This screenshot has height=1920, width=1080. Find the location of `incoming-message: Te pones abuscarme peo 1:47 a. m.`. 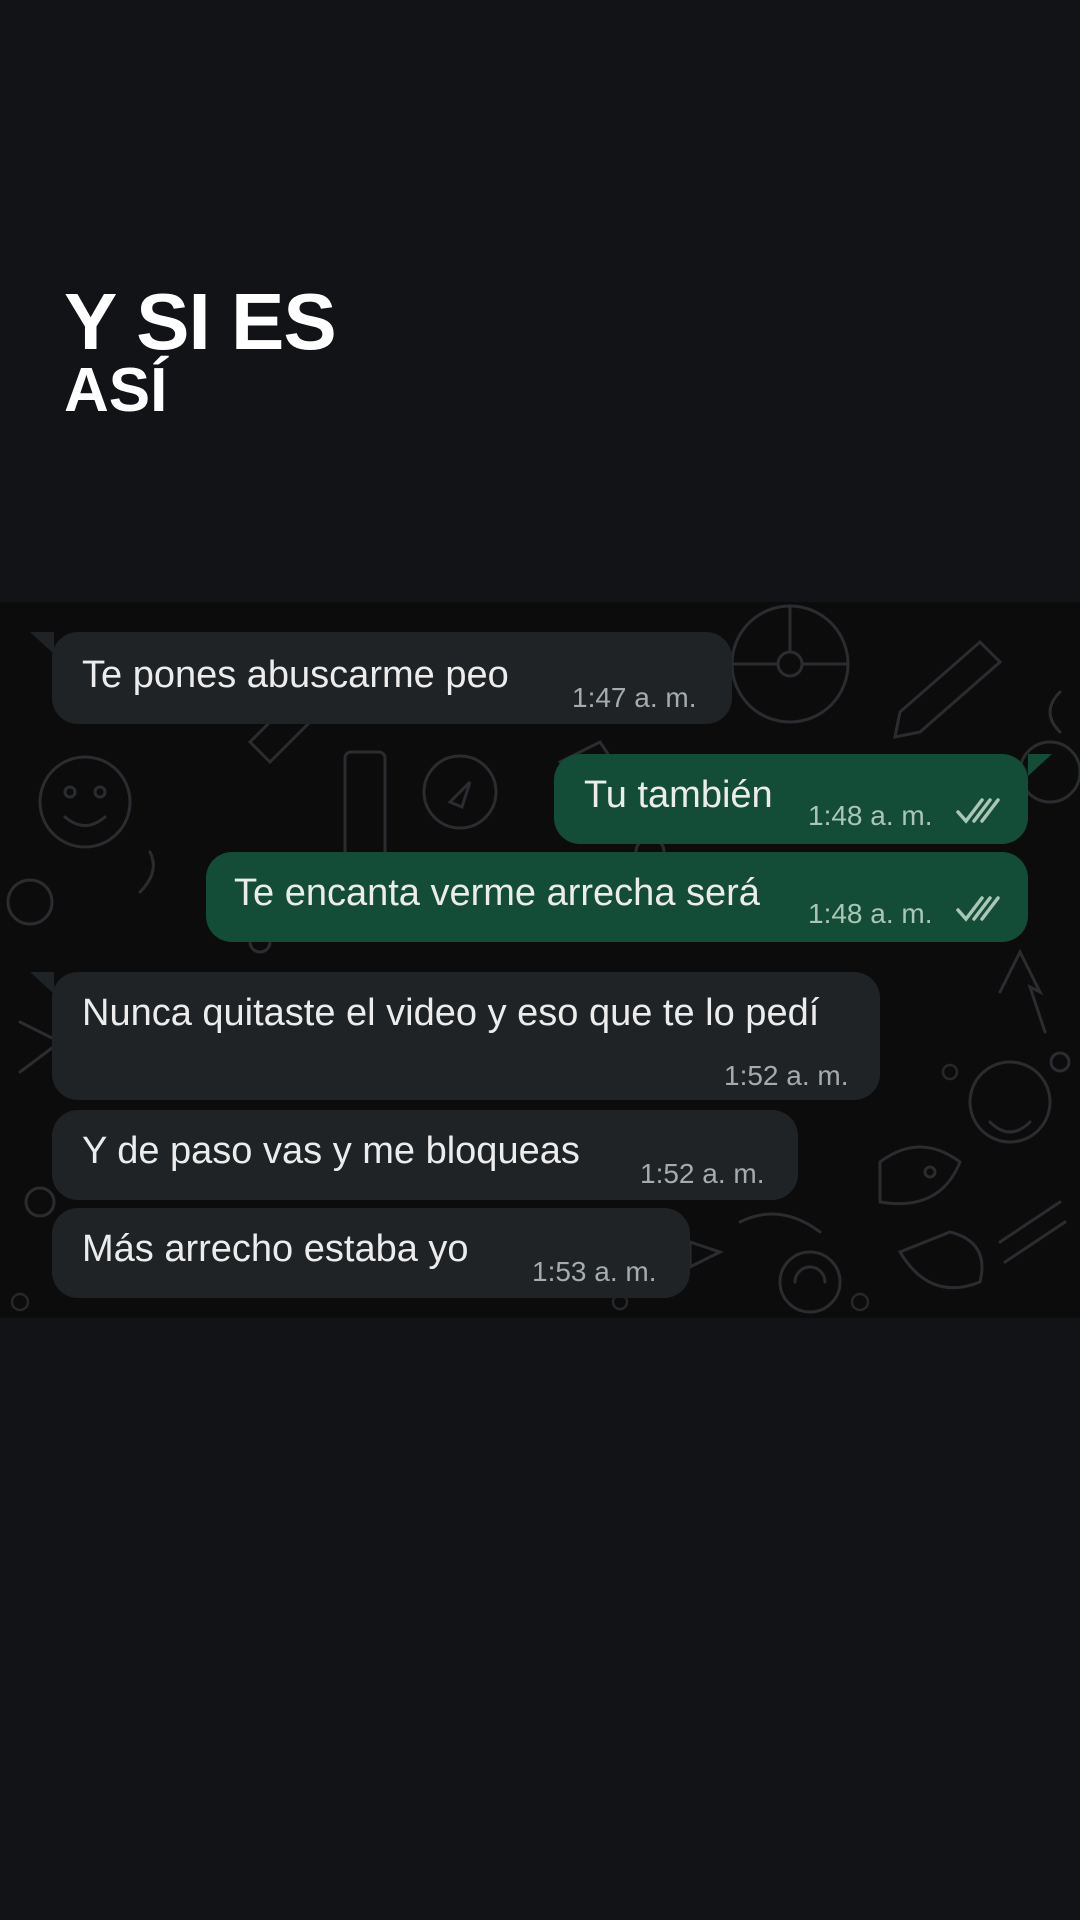

incoming-message: Te pones abuscarme peo 1:47 a. m. is located at coordinates (392, 678).